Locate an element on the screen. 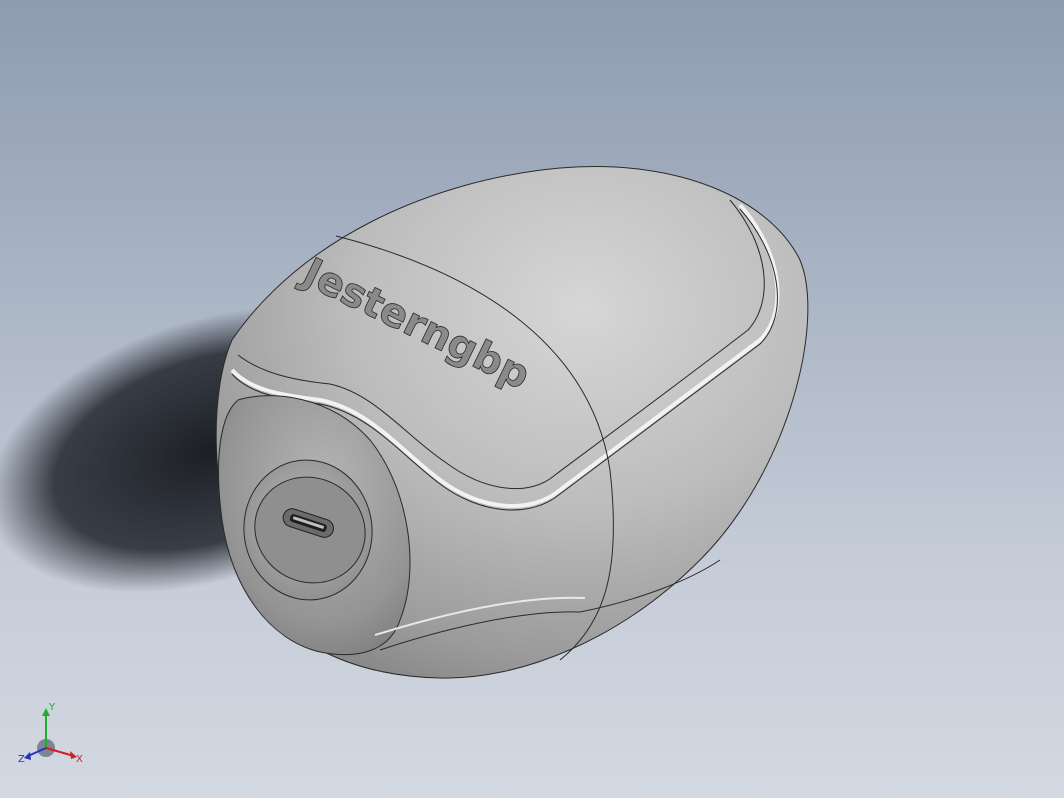 The width and height of the screenshot is (1064, 798). x-axis-label: X is located at coordinates (79, 759).